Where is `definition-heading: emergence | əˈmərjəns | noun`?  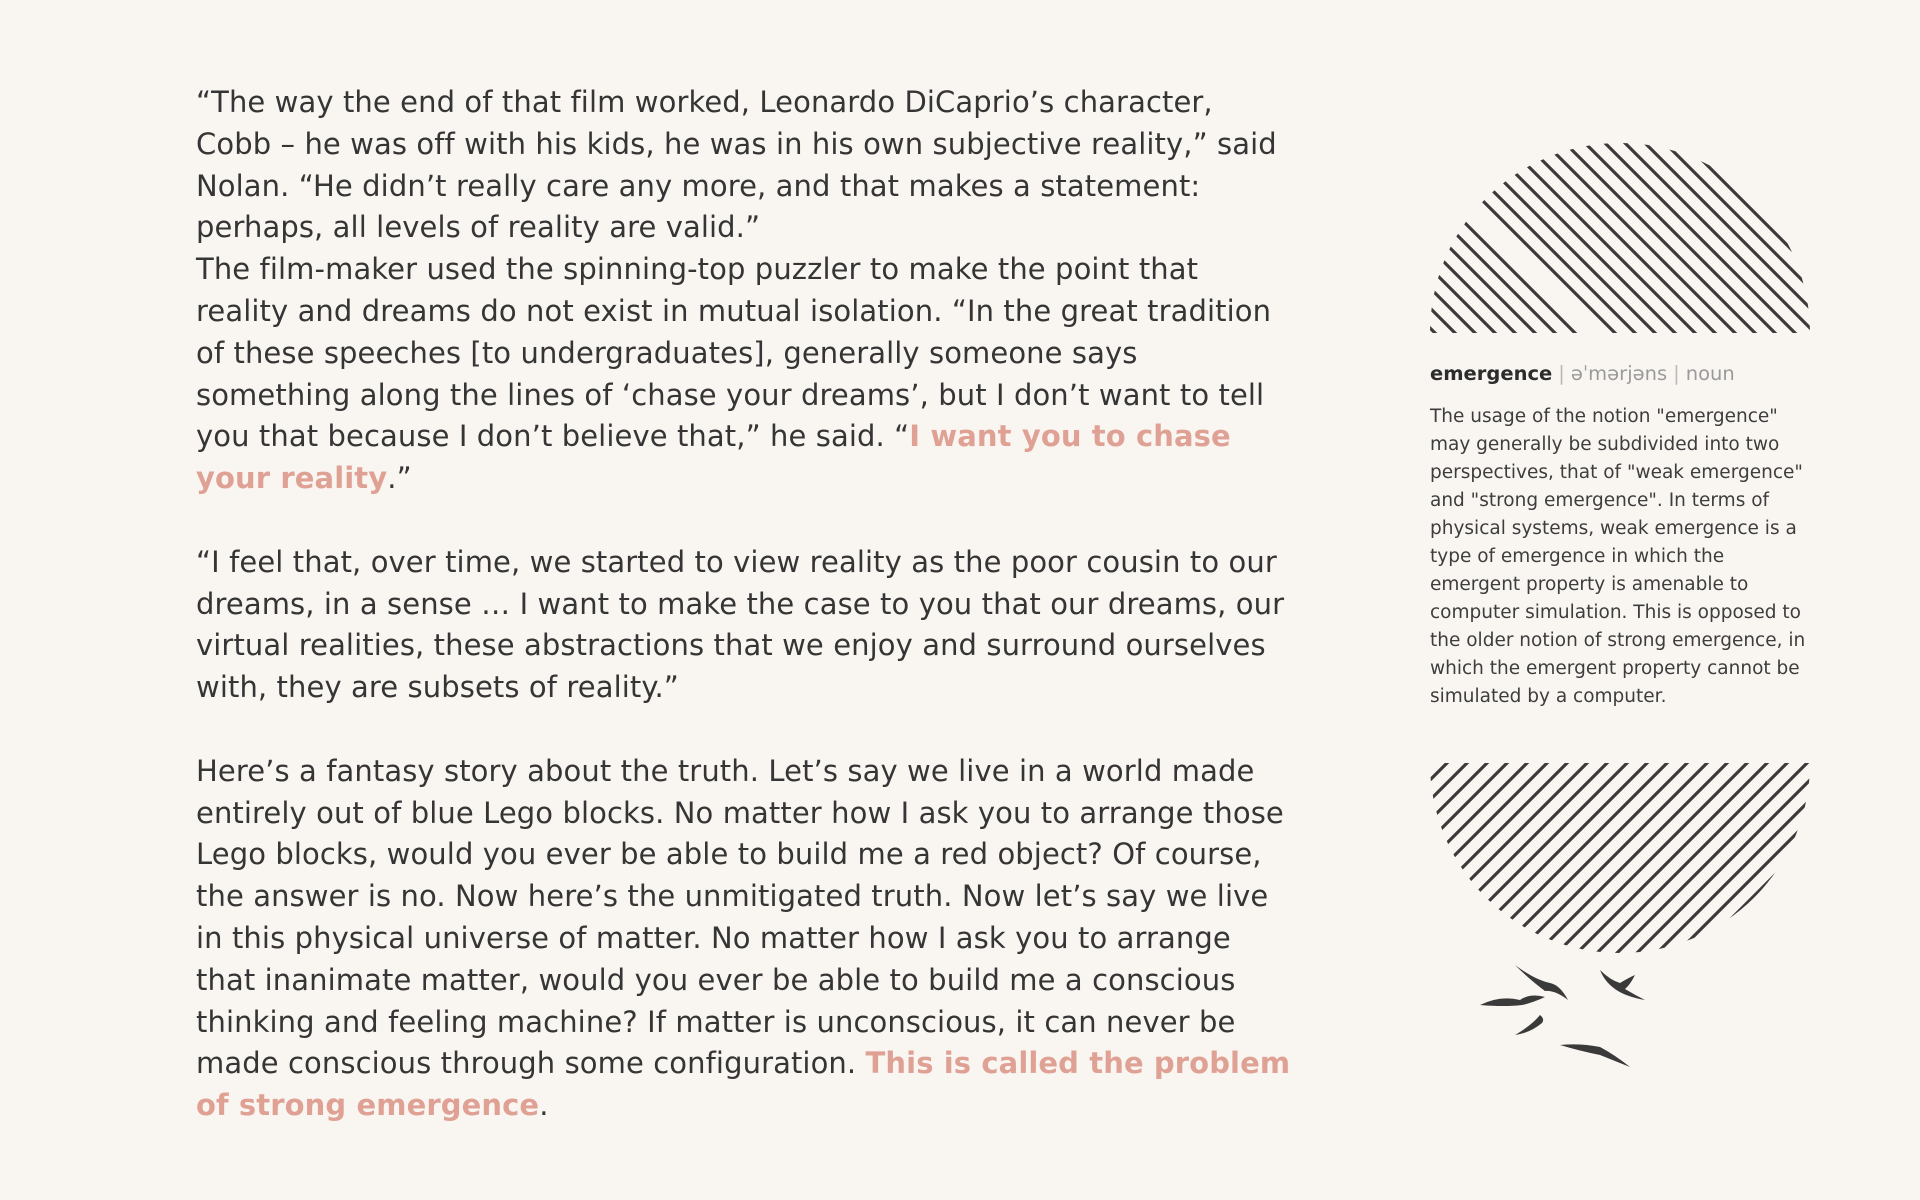
definition-heading: emergence | əˈmərjəns | noun is located at coordinates (1630, 374).